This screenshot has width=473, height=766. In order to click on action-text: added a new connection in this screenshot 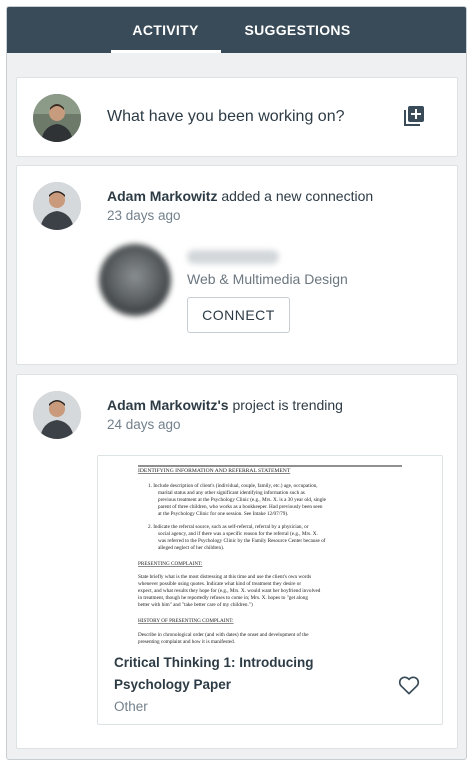, I will do `click(295, 196)`.